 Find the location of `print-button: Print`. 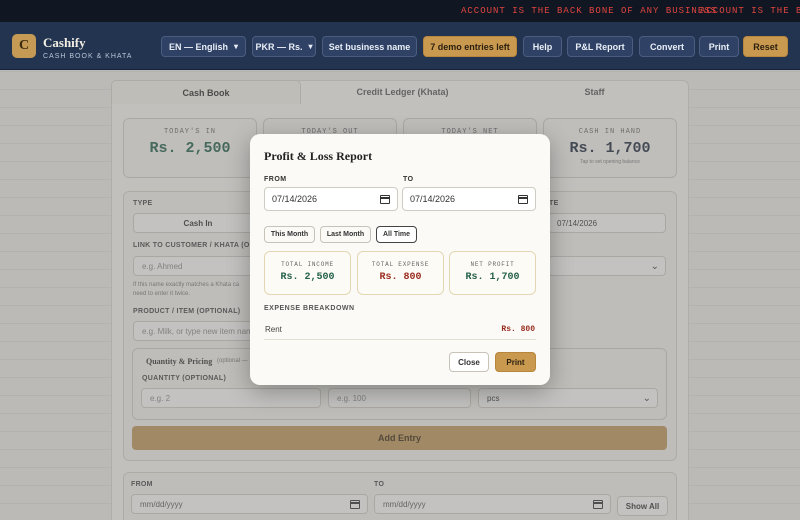

print-button: Print is located at coordinates (719, 46).